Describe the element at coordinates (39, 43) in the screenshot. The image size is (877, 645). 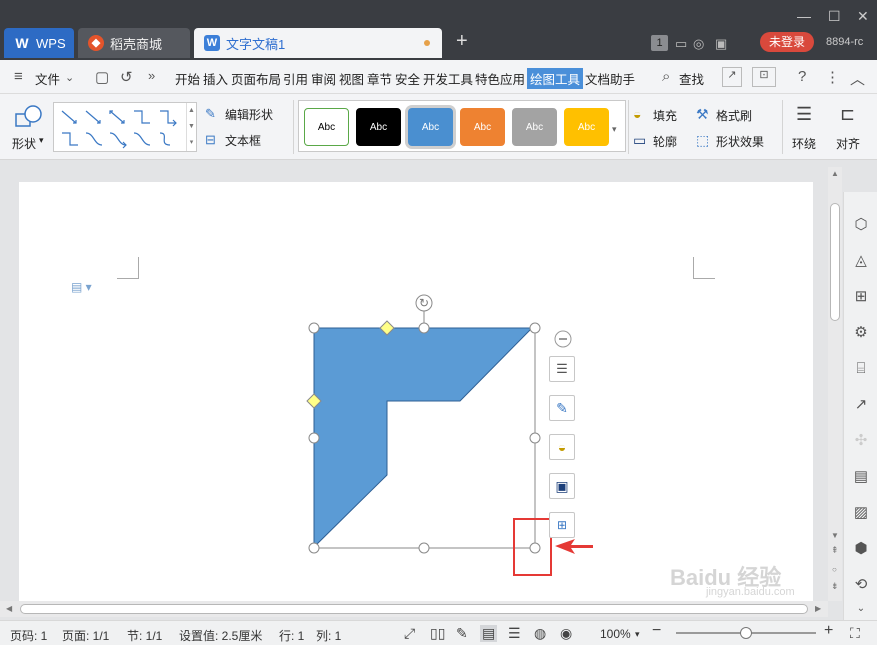
I see `tab-wps-home: W WPS` at that location.